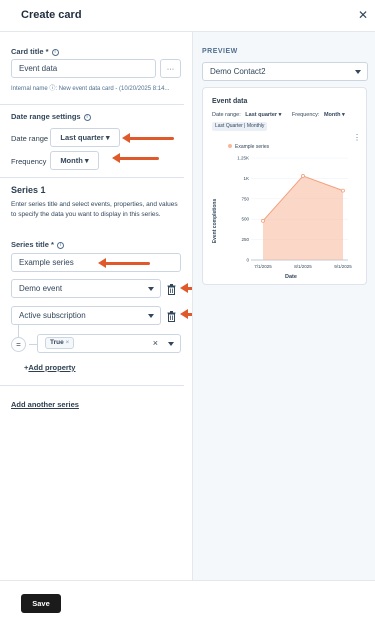  What do you see at coordinates (30, 138) in the screenshot?
I see `date-range-label: Date range` at bounding box center [30, 138].